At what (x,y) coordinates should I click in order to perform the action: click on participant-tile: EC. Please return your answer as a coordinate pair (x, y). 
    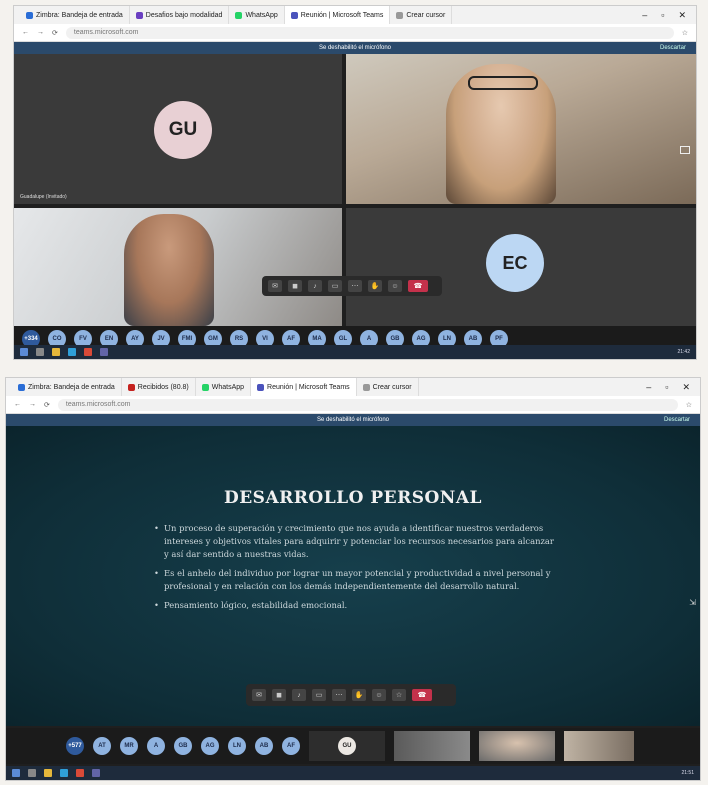
    Looking at the image, I should click on (521, 267).